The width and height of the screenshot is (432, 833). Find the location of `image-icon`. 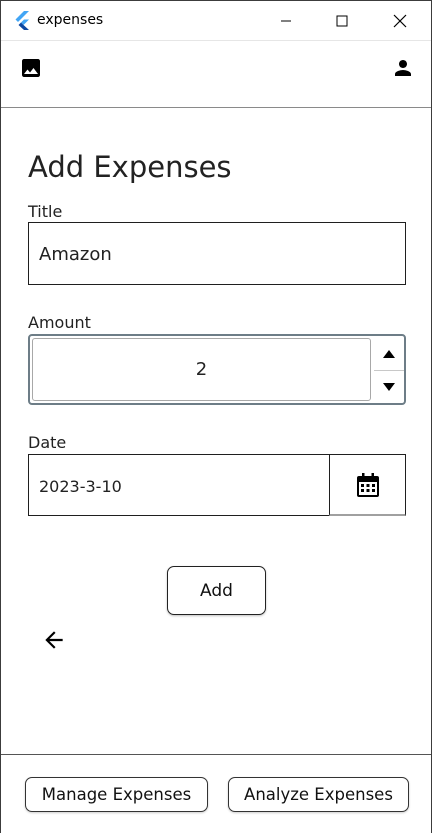

image-icon is located at coordinates (31, 68).